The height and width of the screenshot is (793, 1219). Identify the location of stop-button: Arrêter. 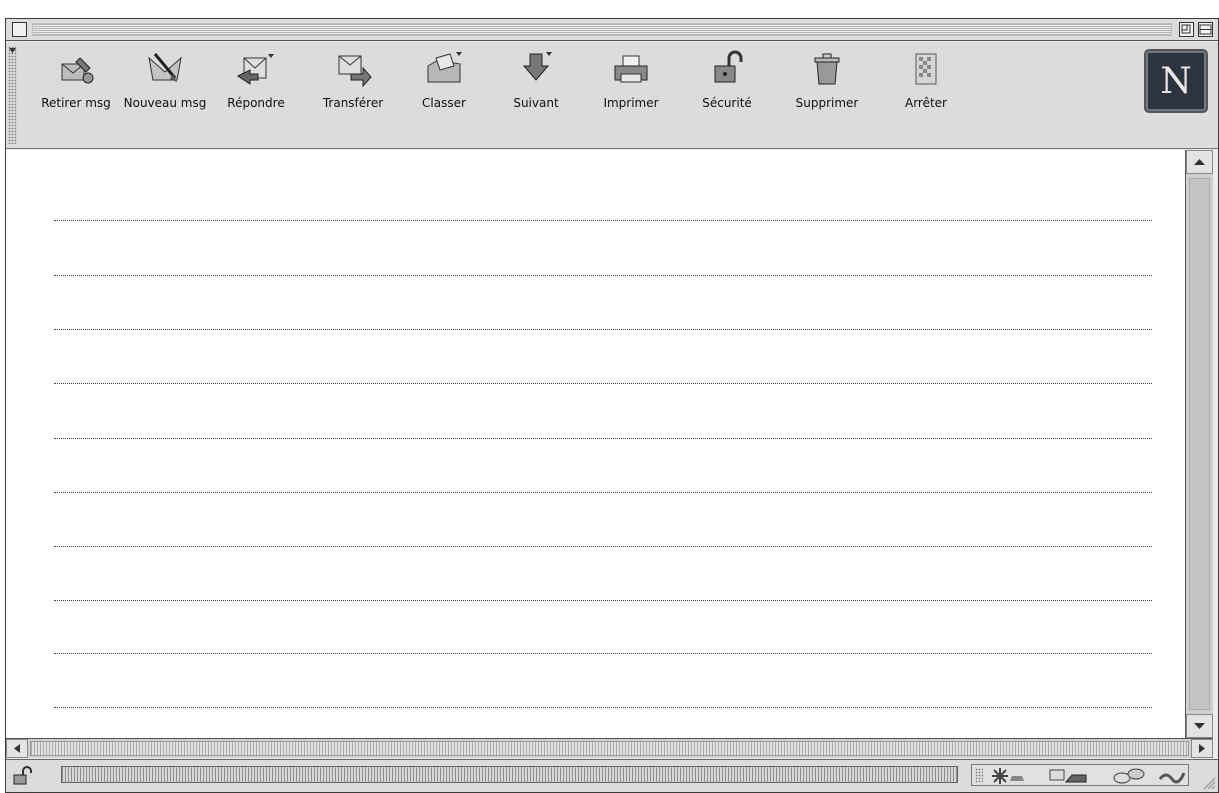
(926, 95).